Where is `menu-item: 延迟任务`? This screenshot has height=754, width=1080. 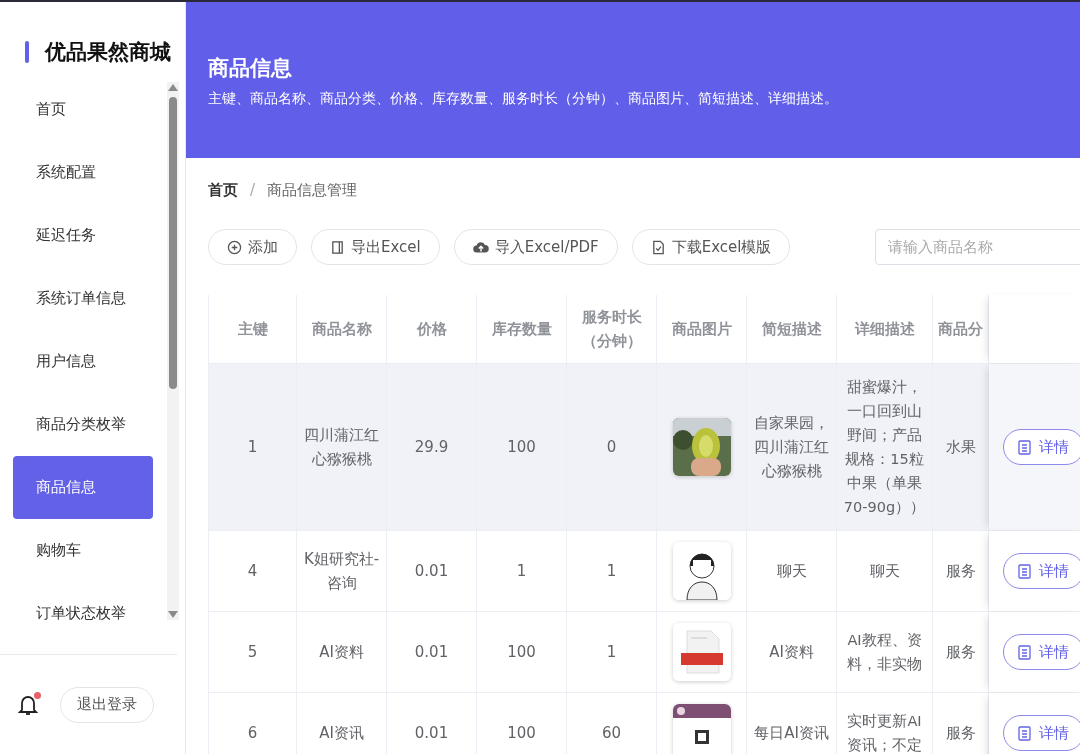 menu-item: 延迟任务 is located at coordinates (83, 235).